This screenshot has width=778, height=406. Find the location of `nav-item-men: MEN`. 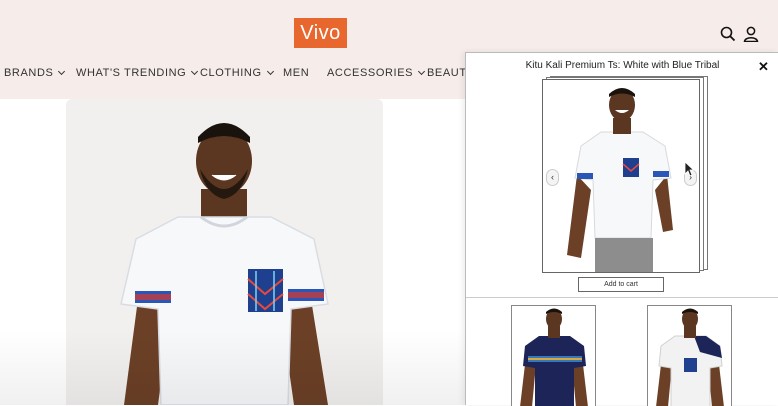

nav-item-men: MEN is located at coordinates (296, 73).